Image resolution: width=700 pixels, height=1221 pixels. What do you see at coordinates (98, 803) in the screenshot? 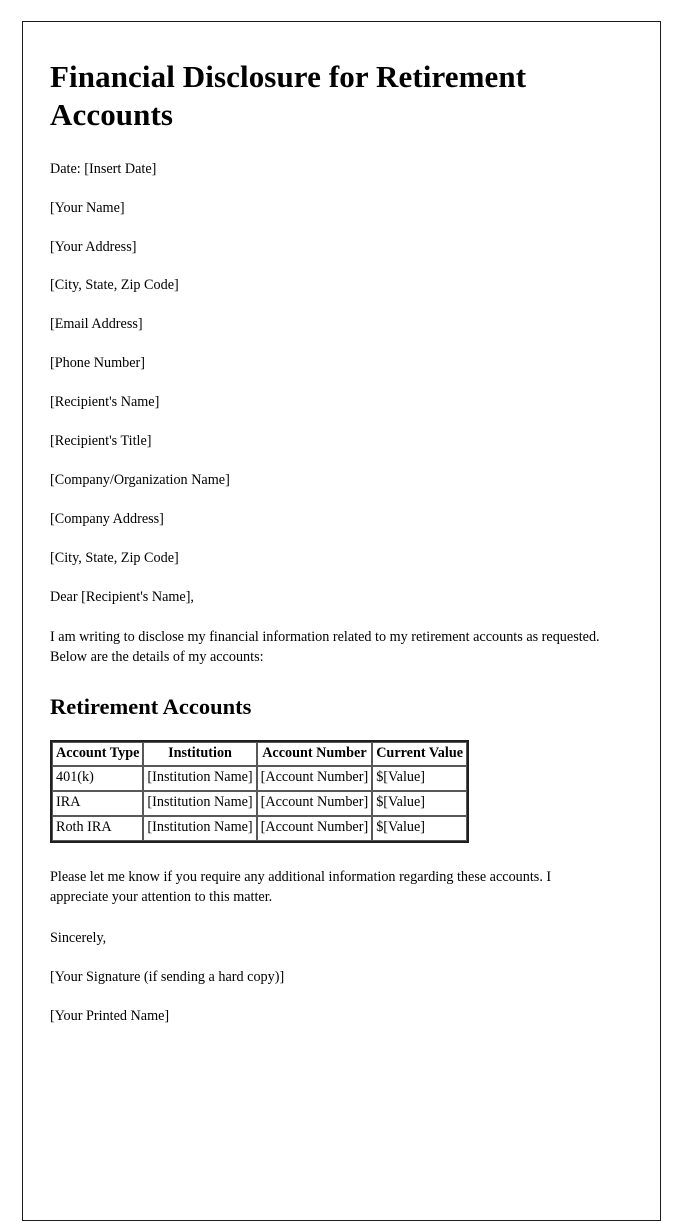
I see `cell-account-type: IRA` at bounding box center [98, 803].